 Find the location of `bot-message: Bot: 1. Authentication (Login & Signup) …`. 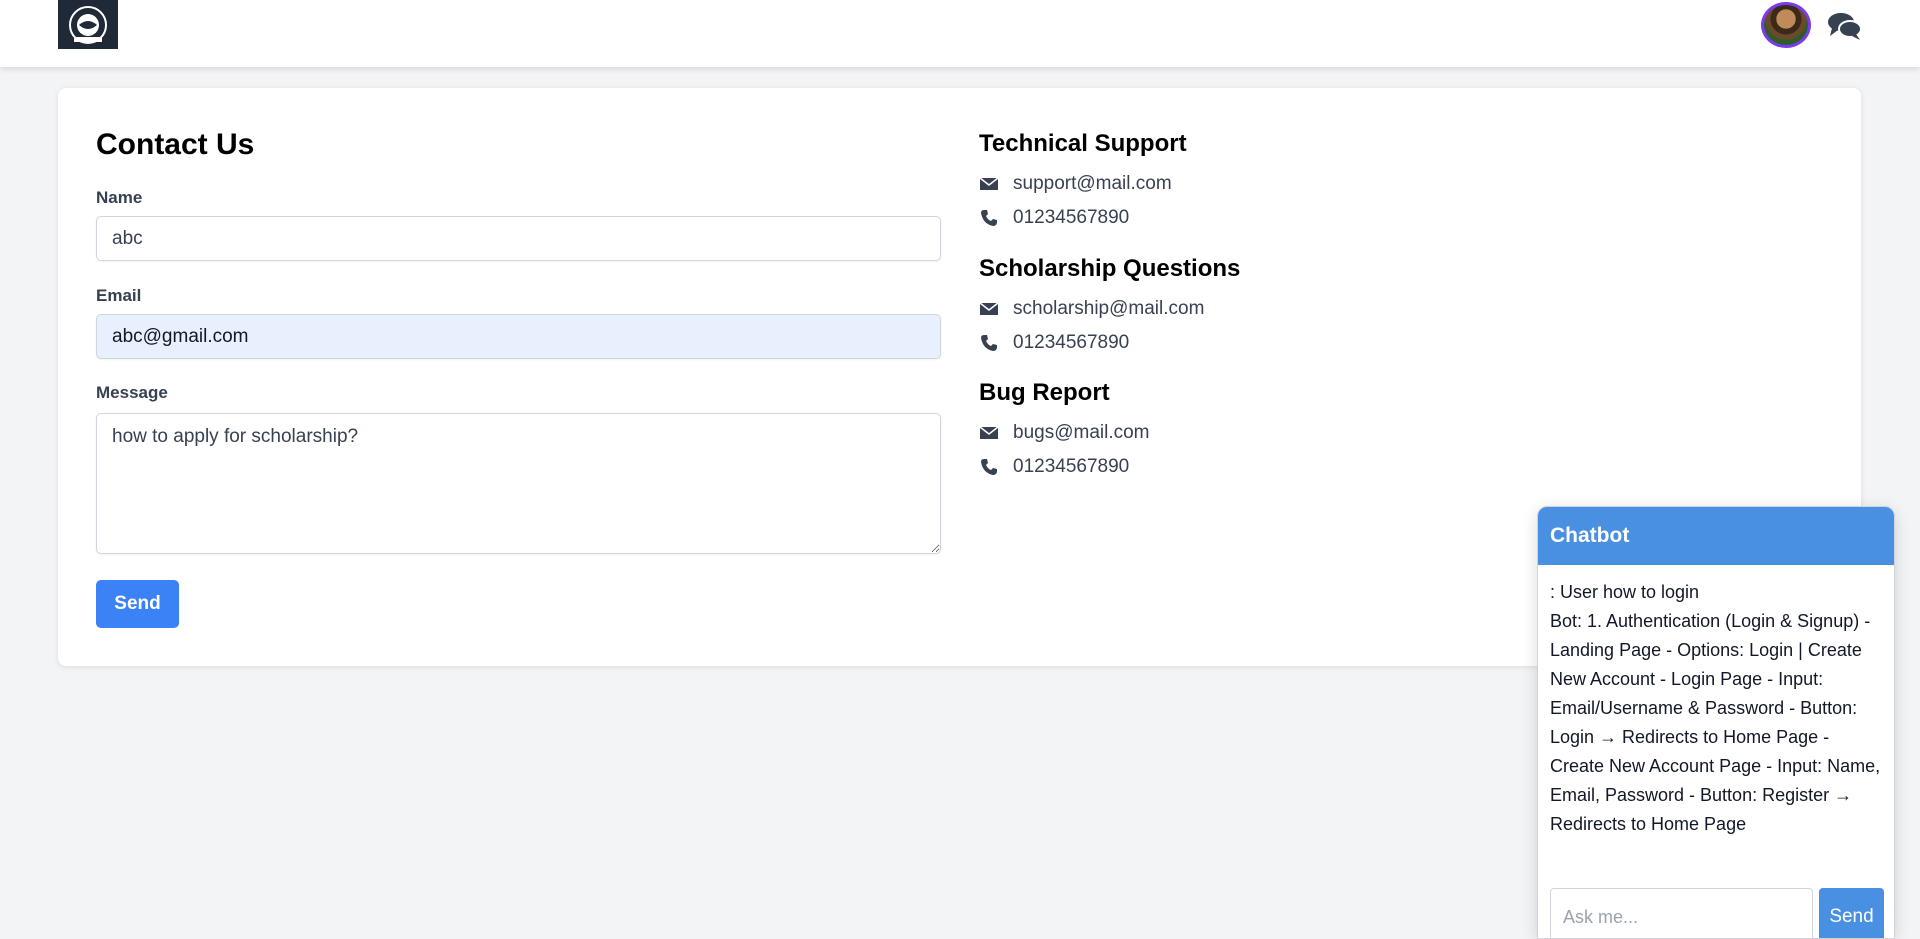

bot-message: Bot: 1. Authentication (Login & Signup) … is located at coordinates (1715, 722).